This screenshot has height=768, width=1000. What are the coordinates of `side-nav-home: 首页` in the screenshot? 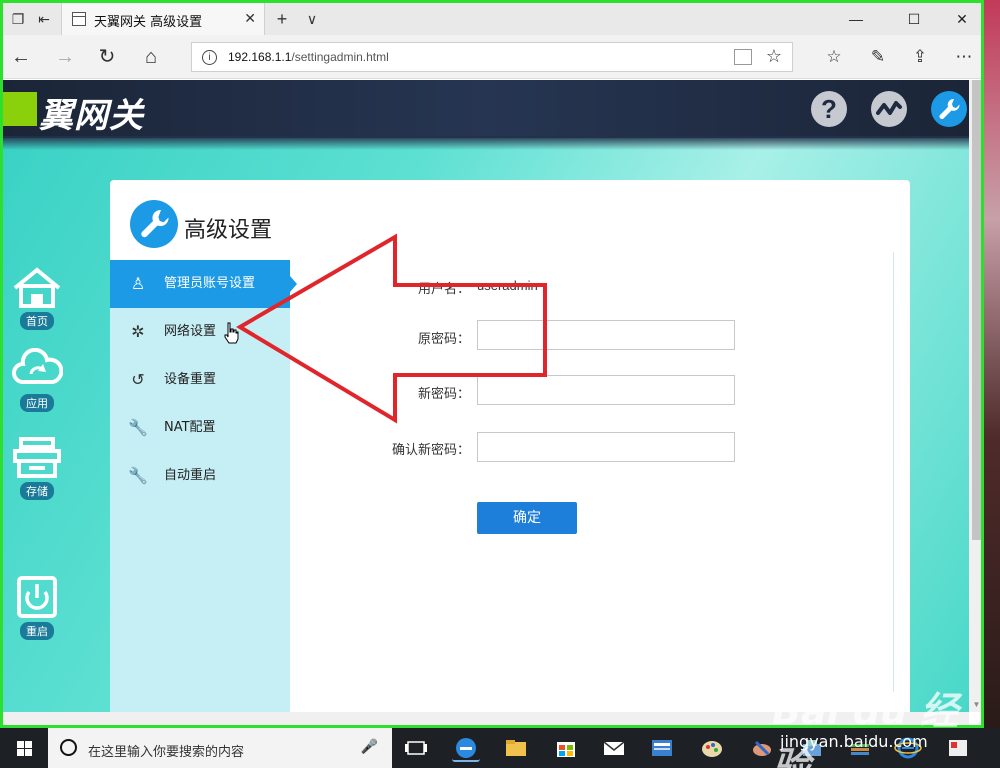 It's located at (37, 298).